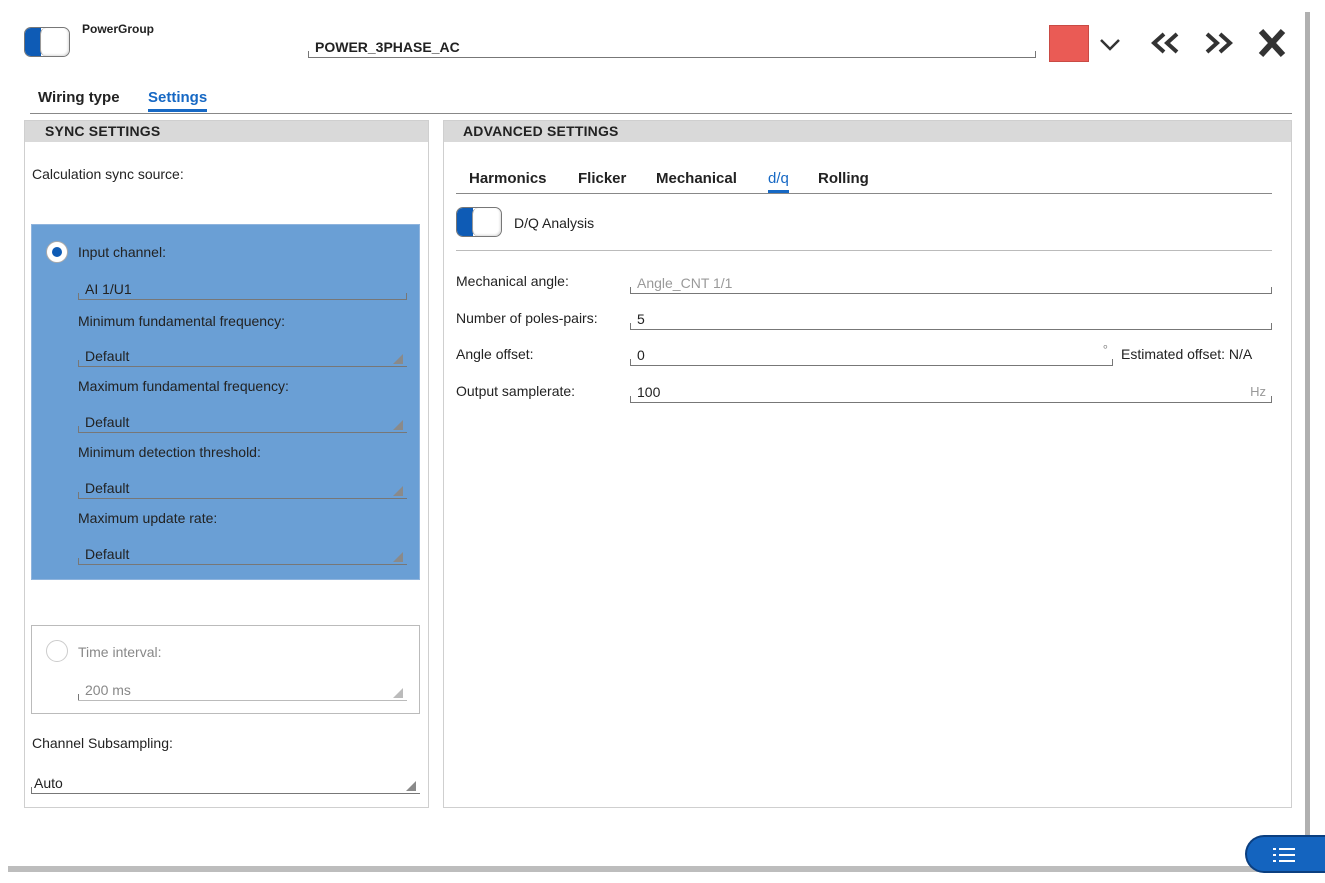  I want to click on min-freq-select: Default, so click(242, 355).